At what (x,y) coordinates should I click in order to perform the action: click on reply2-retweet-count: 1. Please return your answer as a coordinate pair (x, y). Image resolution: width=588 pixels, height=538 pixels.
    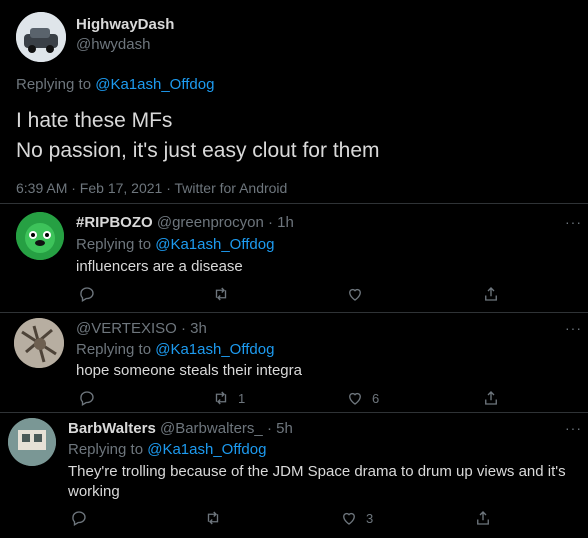
    Looking at the image, I should click on (242, 398).